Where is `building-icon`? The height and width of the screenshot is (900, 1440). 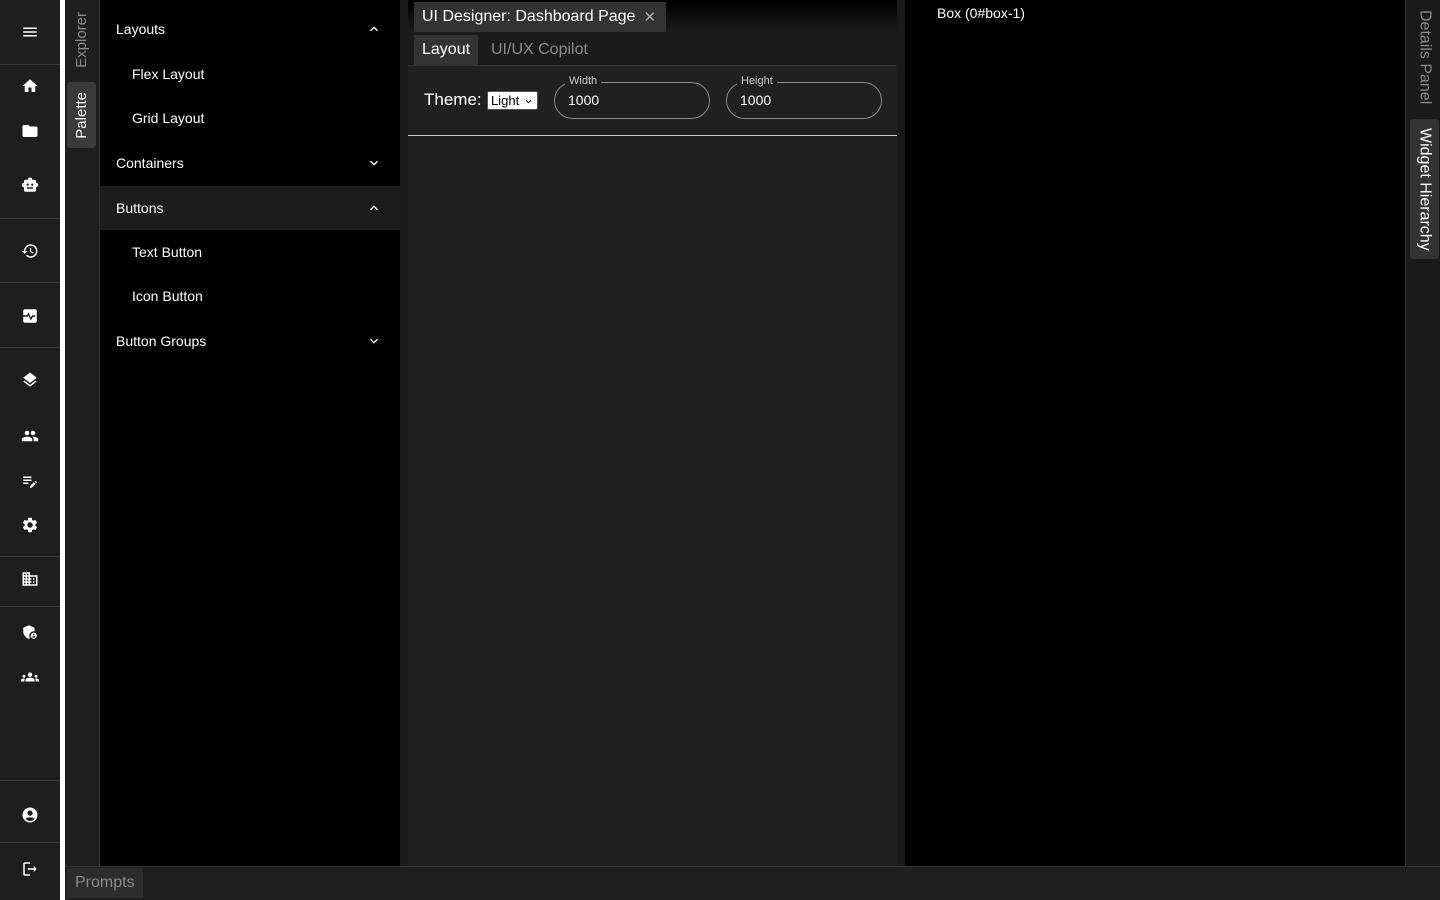
building-icon is located at coordinates (30, 579).